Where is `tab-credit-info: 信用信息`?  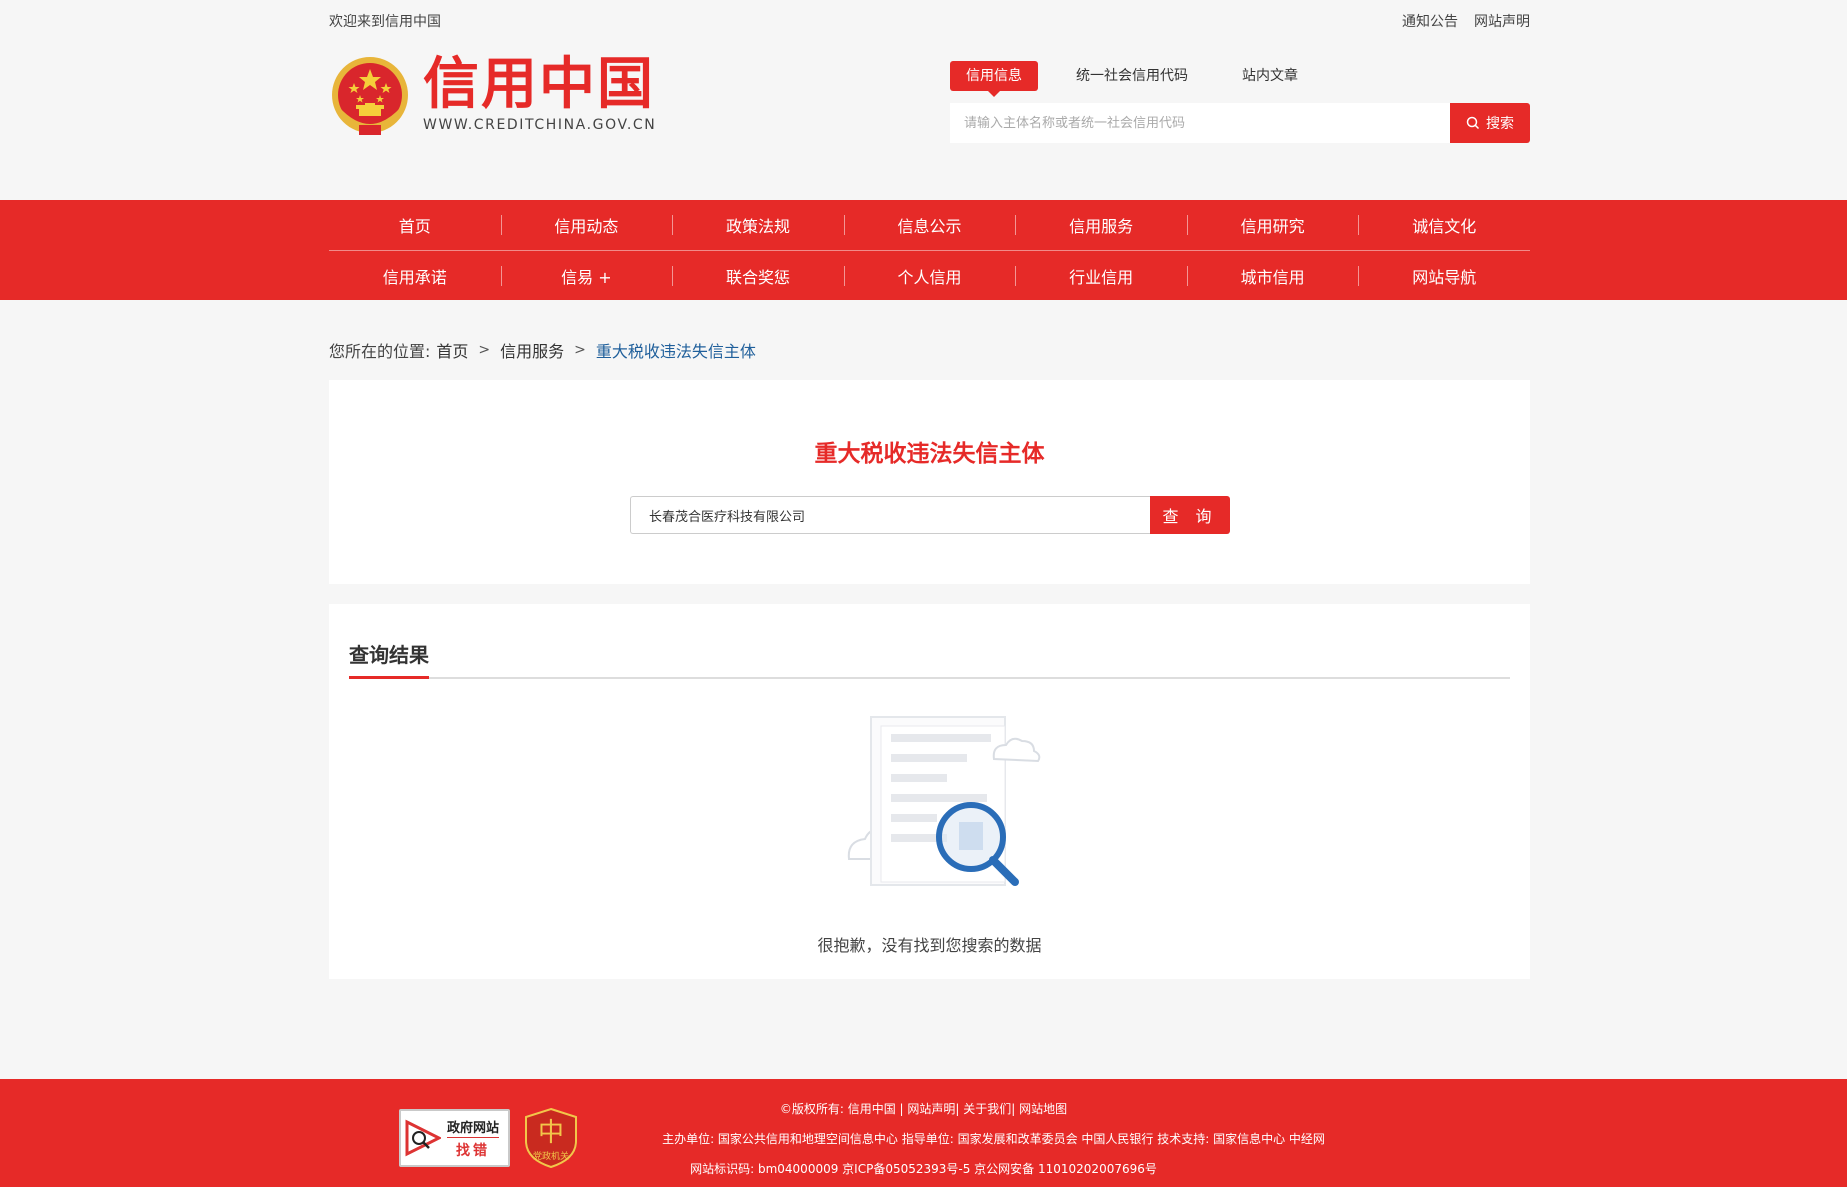
tab-credit-info: 信用信息 is located at coordinates (994, 79).